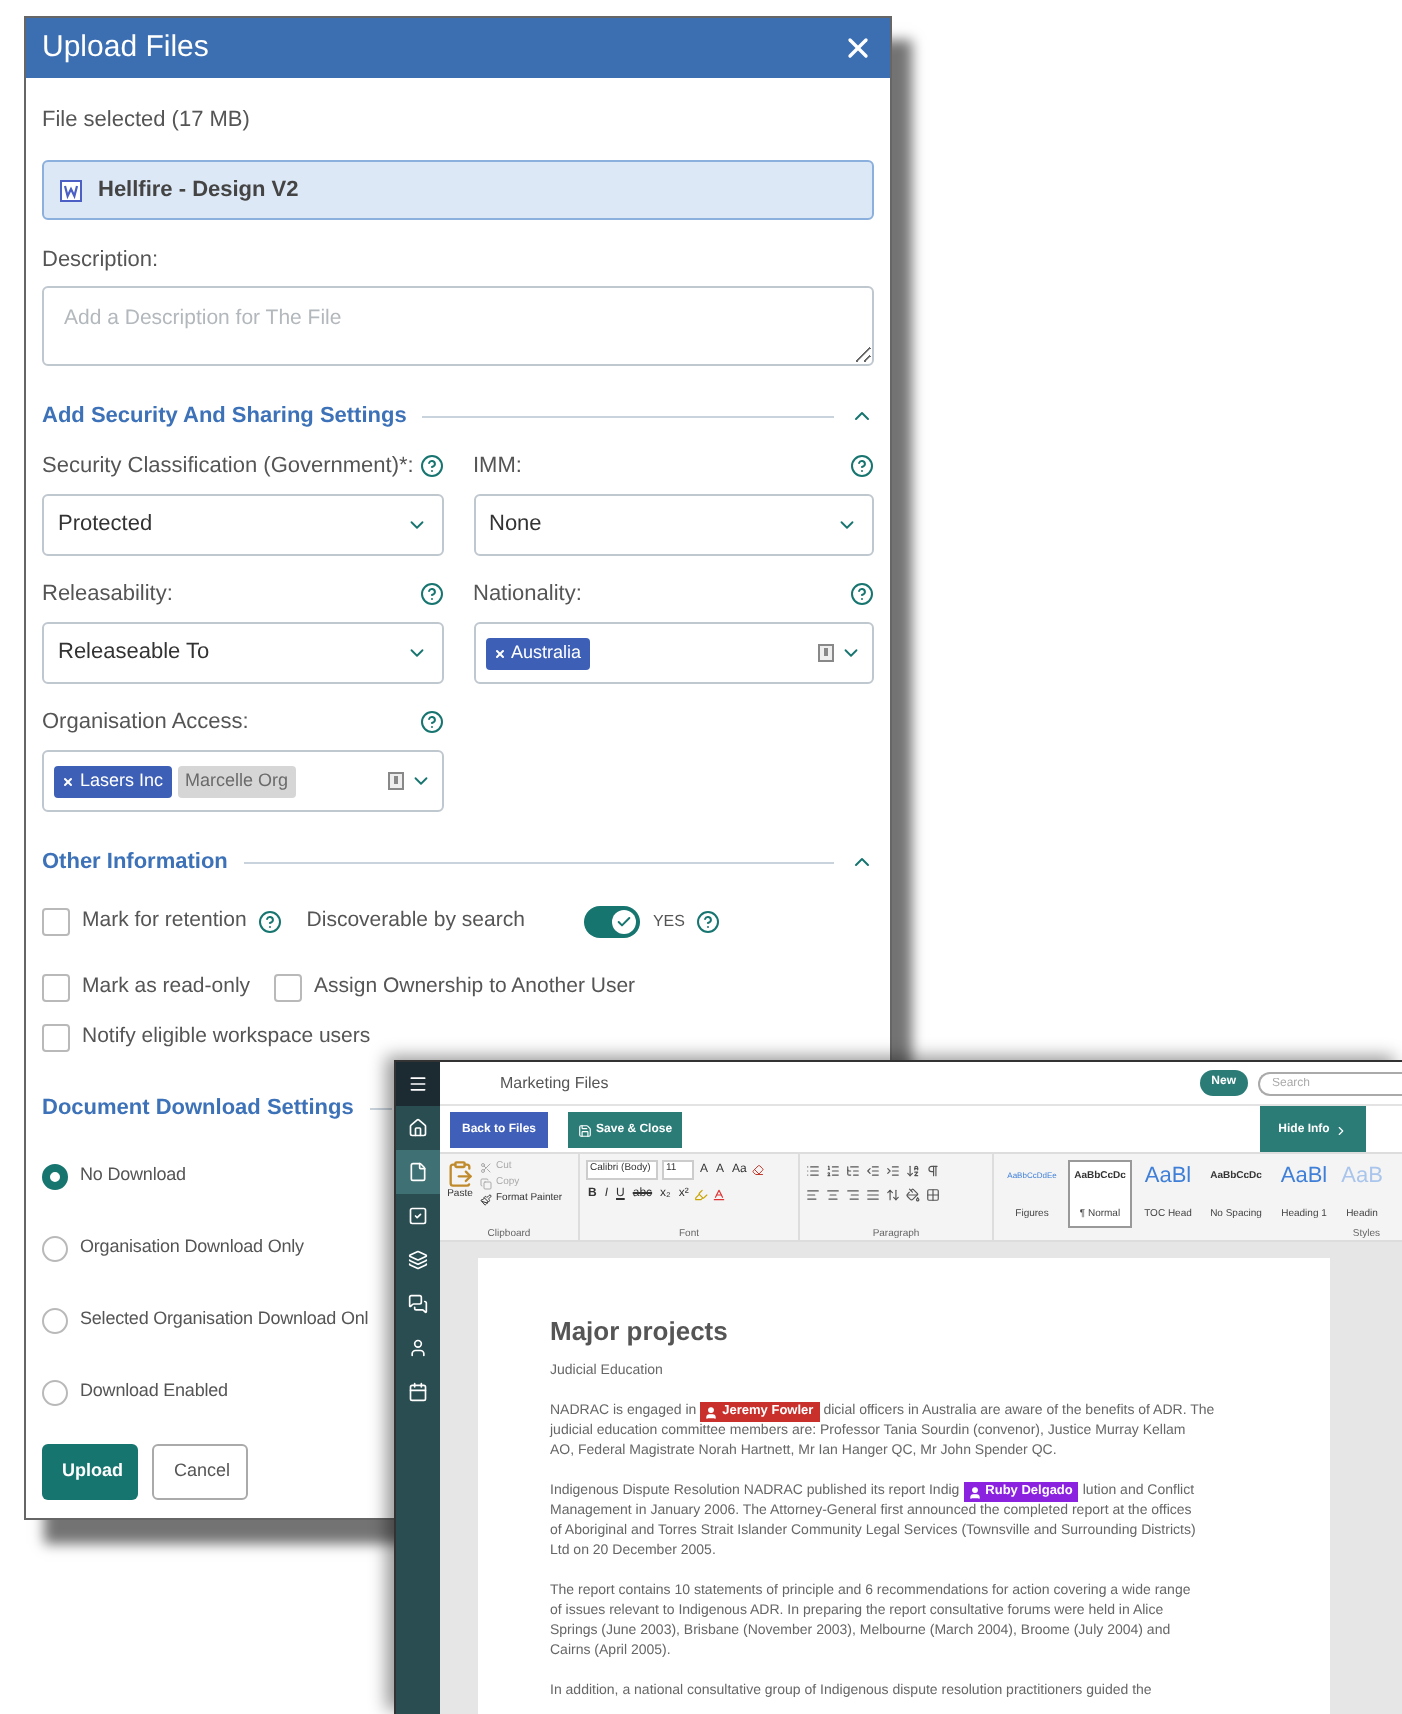  I want to click on scissors-icon, so click(486, 1167).